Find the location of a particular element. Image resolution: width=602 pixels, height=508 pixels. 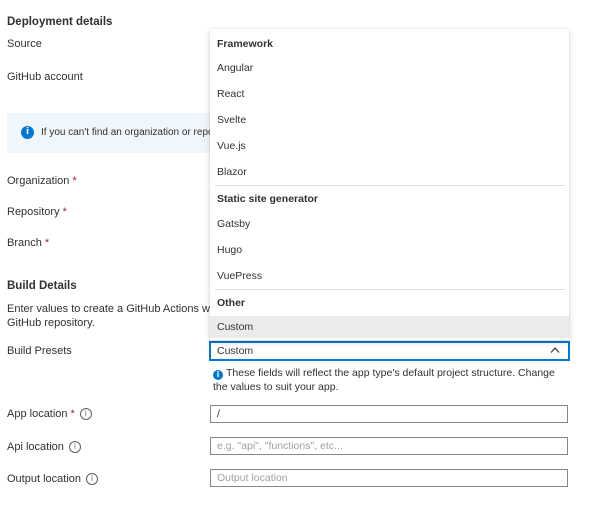

dropdown-option-vuejs: Vue.js is located at coordinates (389, 146).